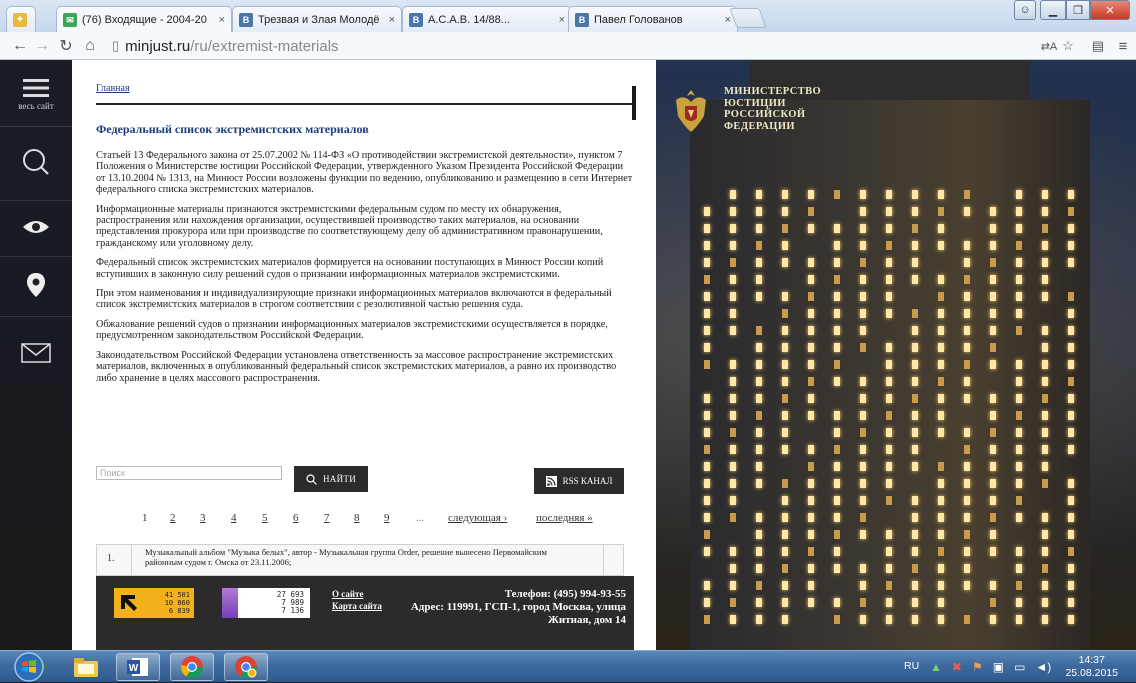 This screenshot has height=683, width=1136. I want to click on search-input: Поиск, so click(189, 473).